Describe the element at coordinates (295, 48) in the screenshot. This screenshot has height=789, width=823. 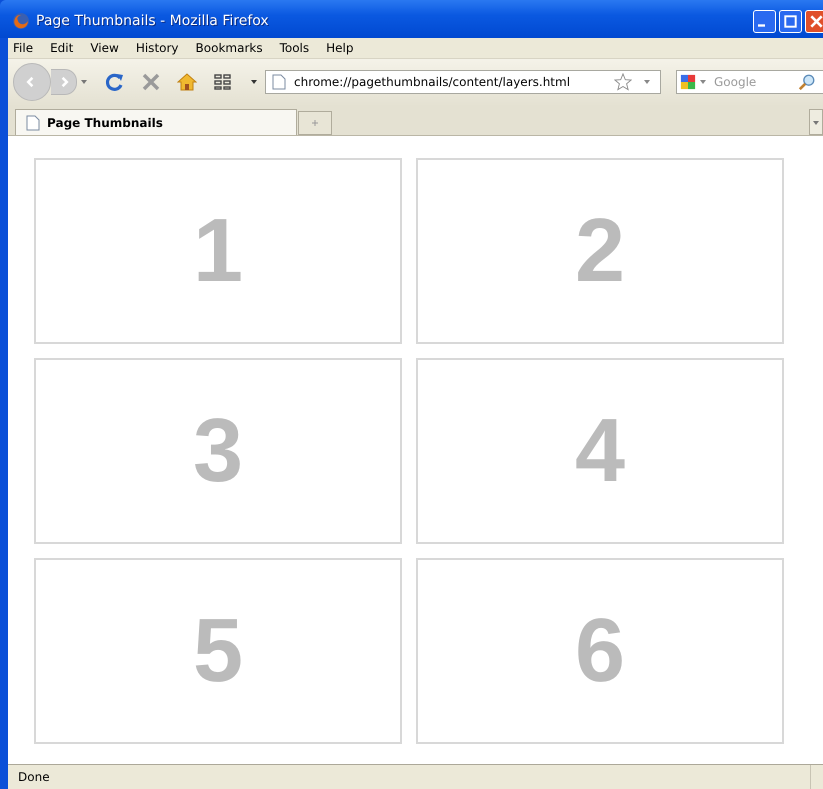
I see `menu-item: Tools` at that location.